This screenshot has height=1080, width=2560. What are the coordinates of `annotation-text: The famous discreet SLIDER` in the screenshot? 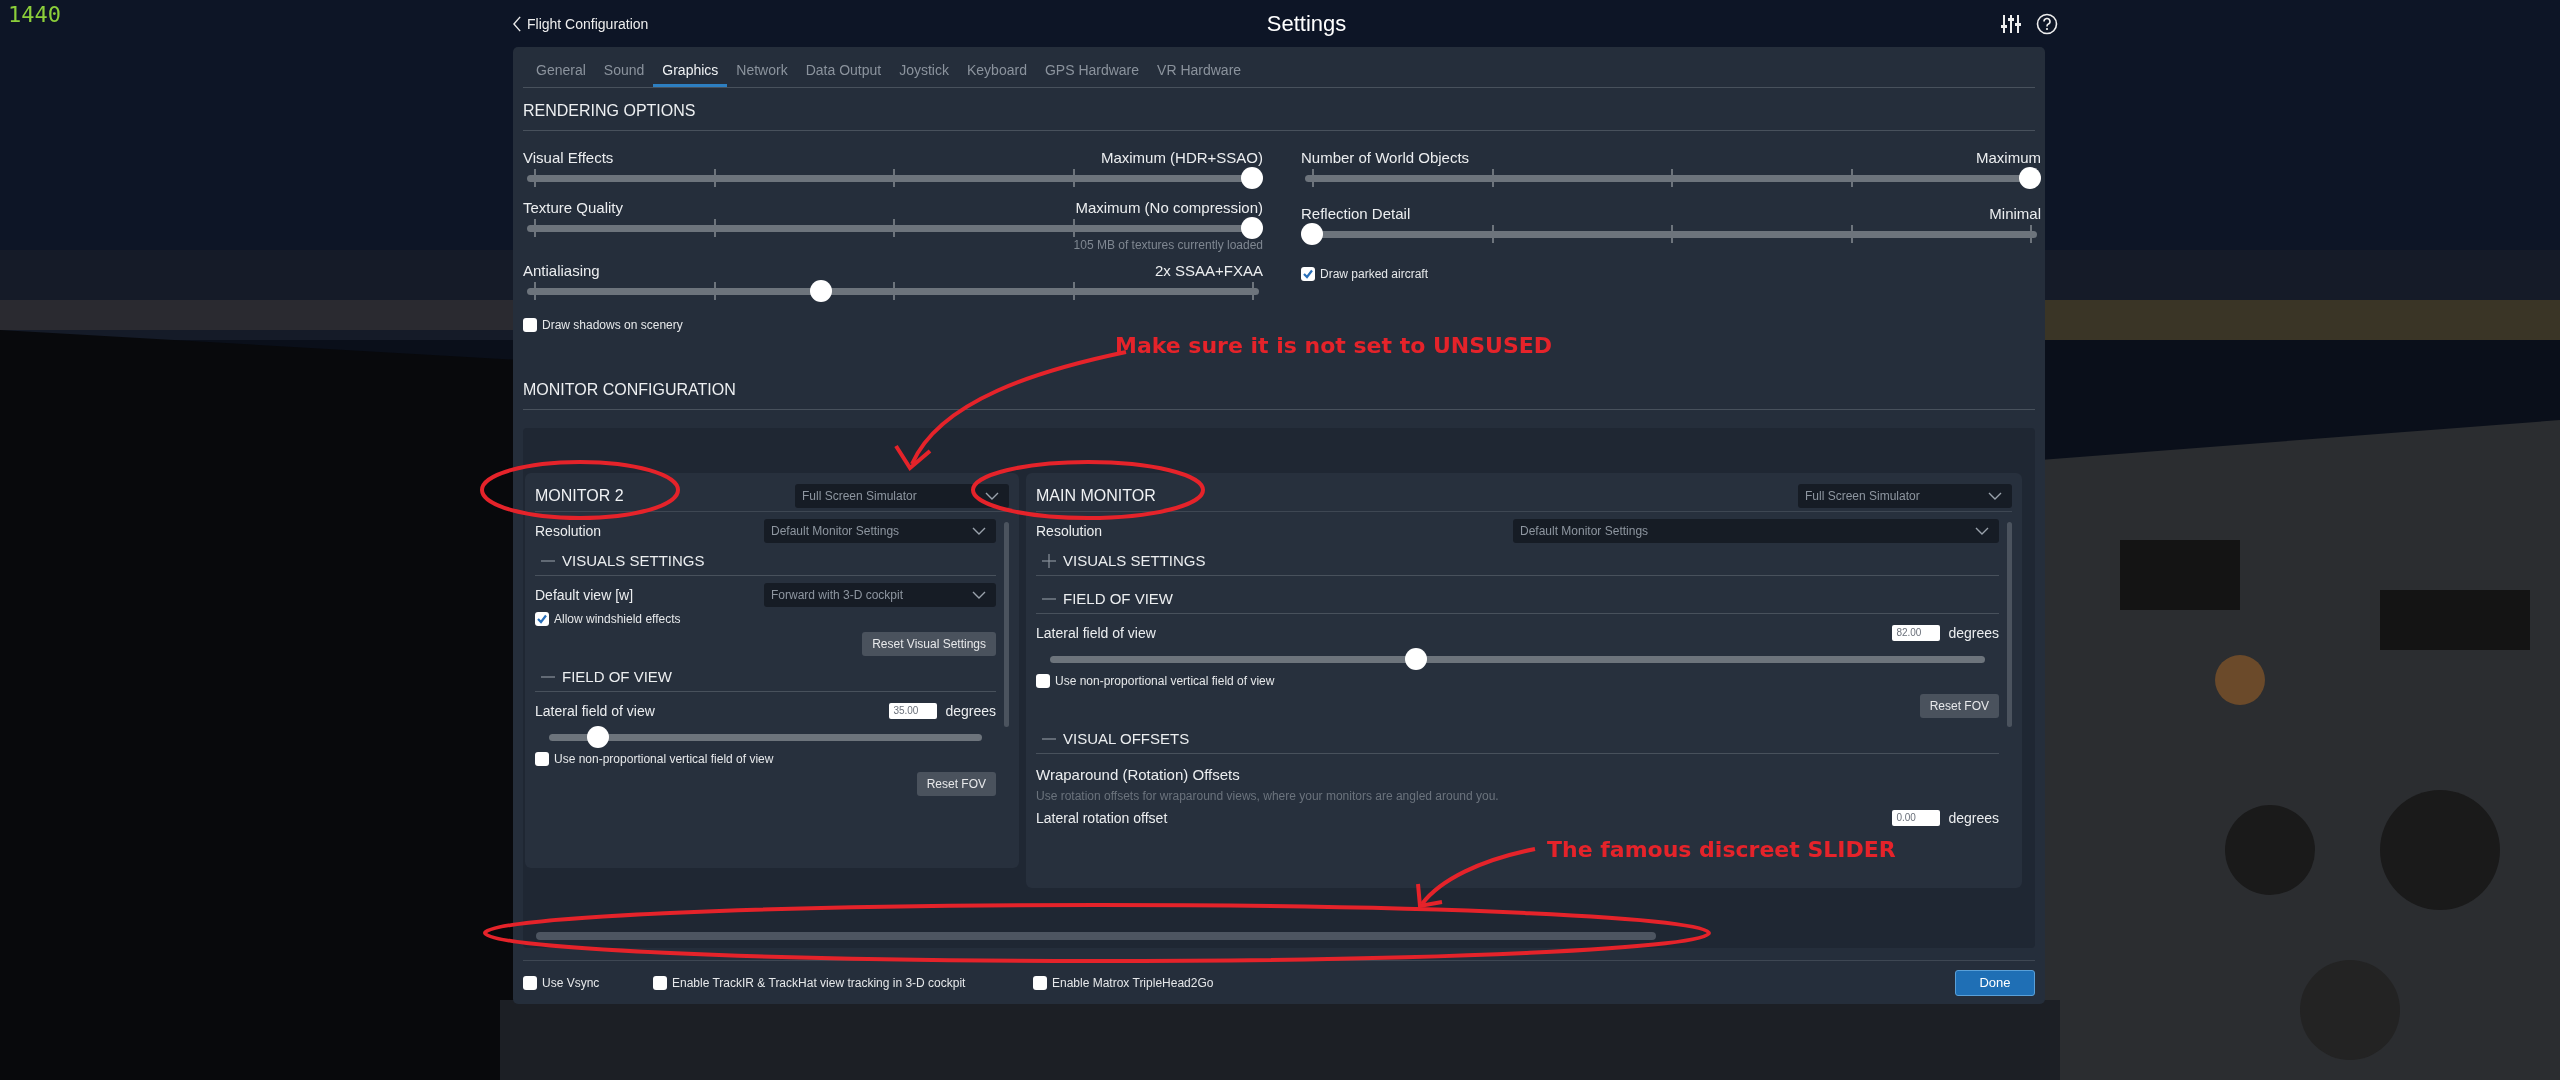 It's located at (1721, 849).